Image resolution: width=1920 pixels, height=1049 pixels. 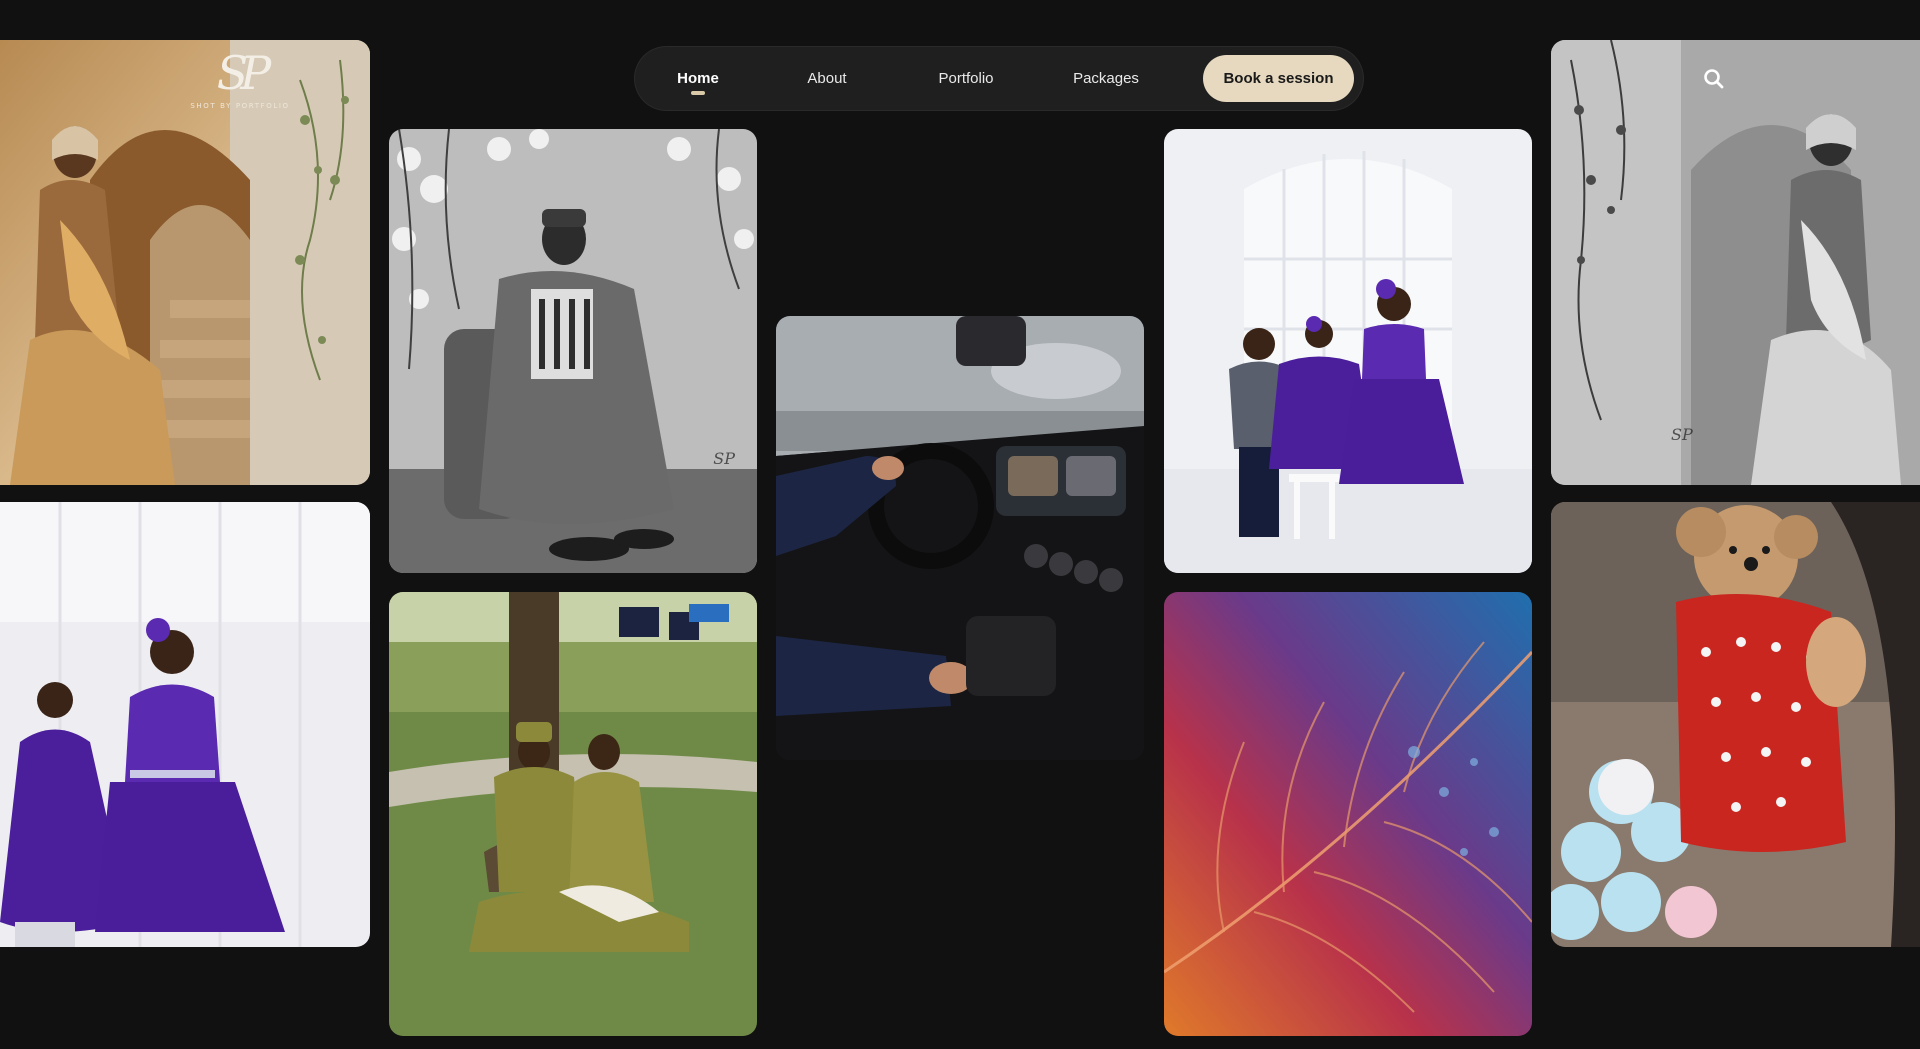 What do you see at coordinates (1348, 351) in the screenshot?
I see `children-purple-outfits-photo` at bounding box center [1348, 351].